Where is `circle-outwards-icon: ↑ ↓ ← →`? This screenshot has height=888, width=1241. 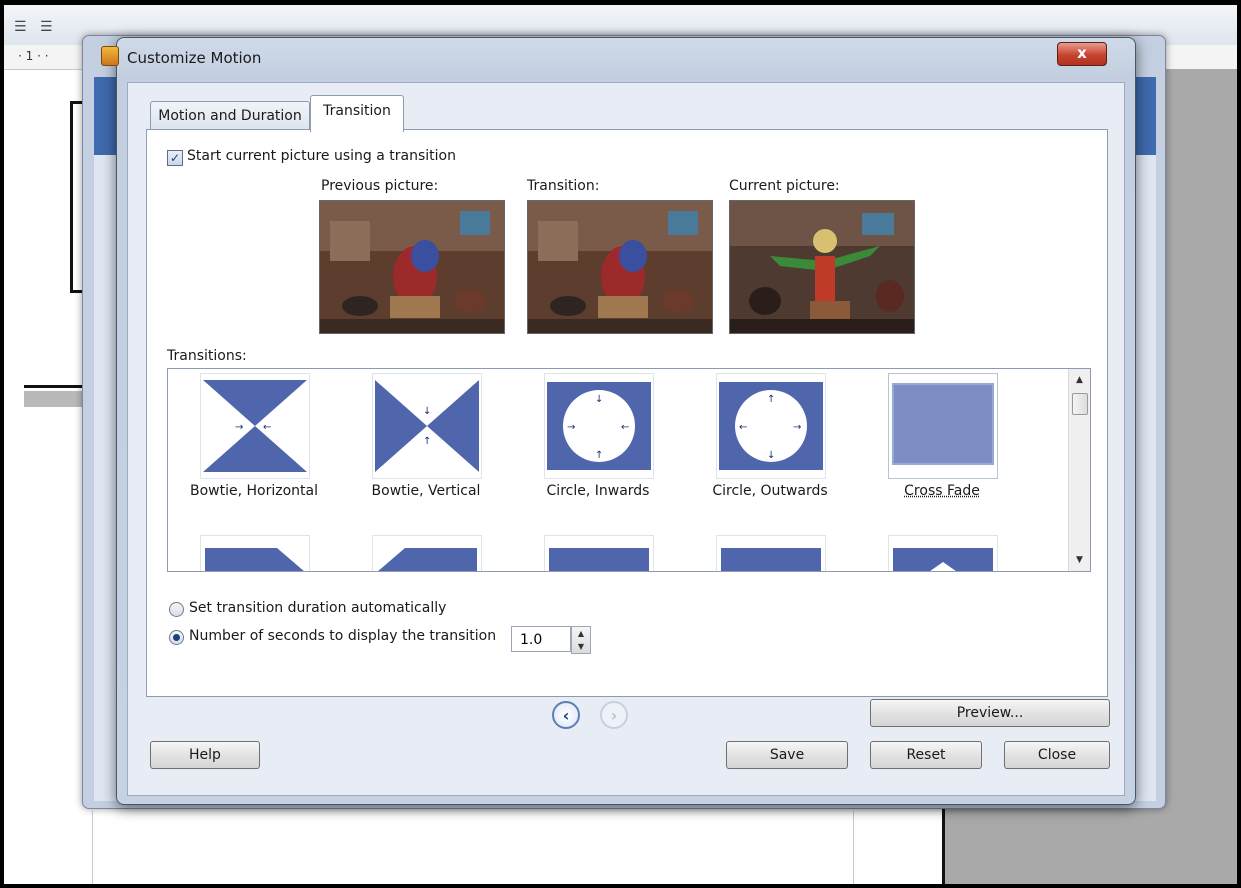
circle-outwards-icon: ↑ ↓ ← → is located at coordinates (771, 426).